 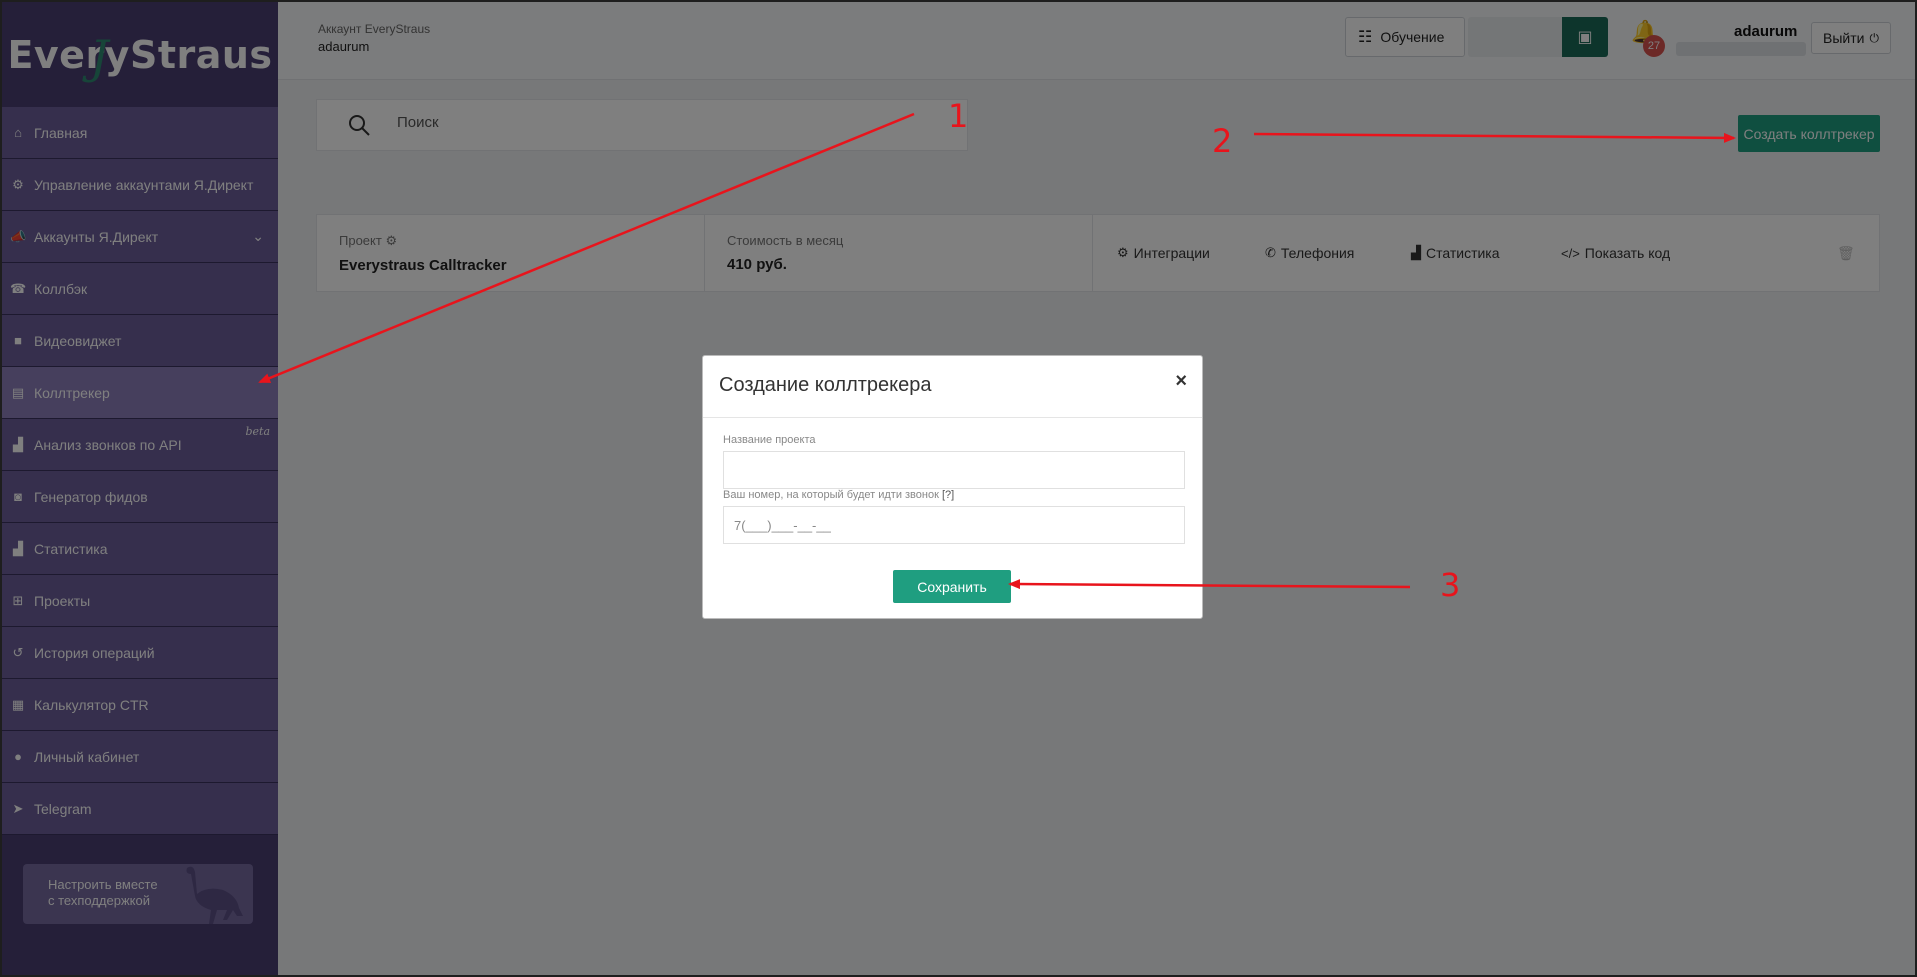 I want to click on close-icon: ×, so click(x=1181, y=381).